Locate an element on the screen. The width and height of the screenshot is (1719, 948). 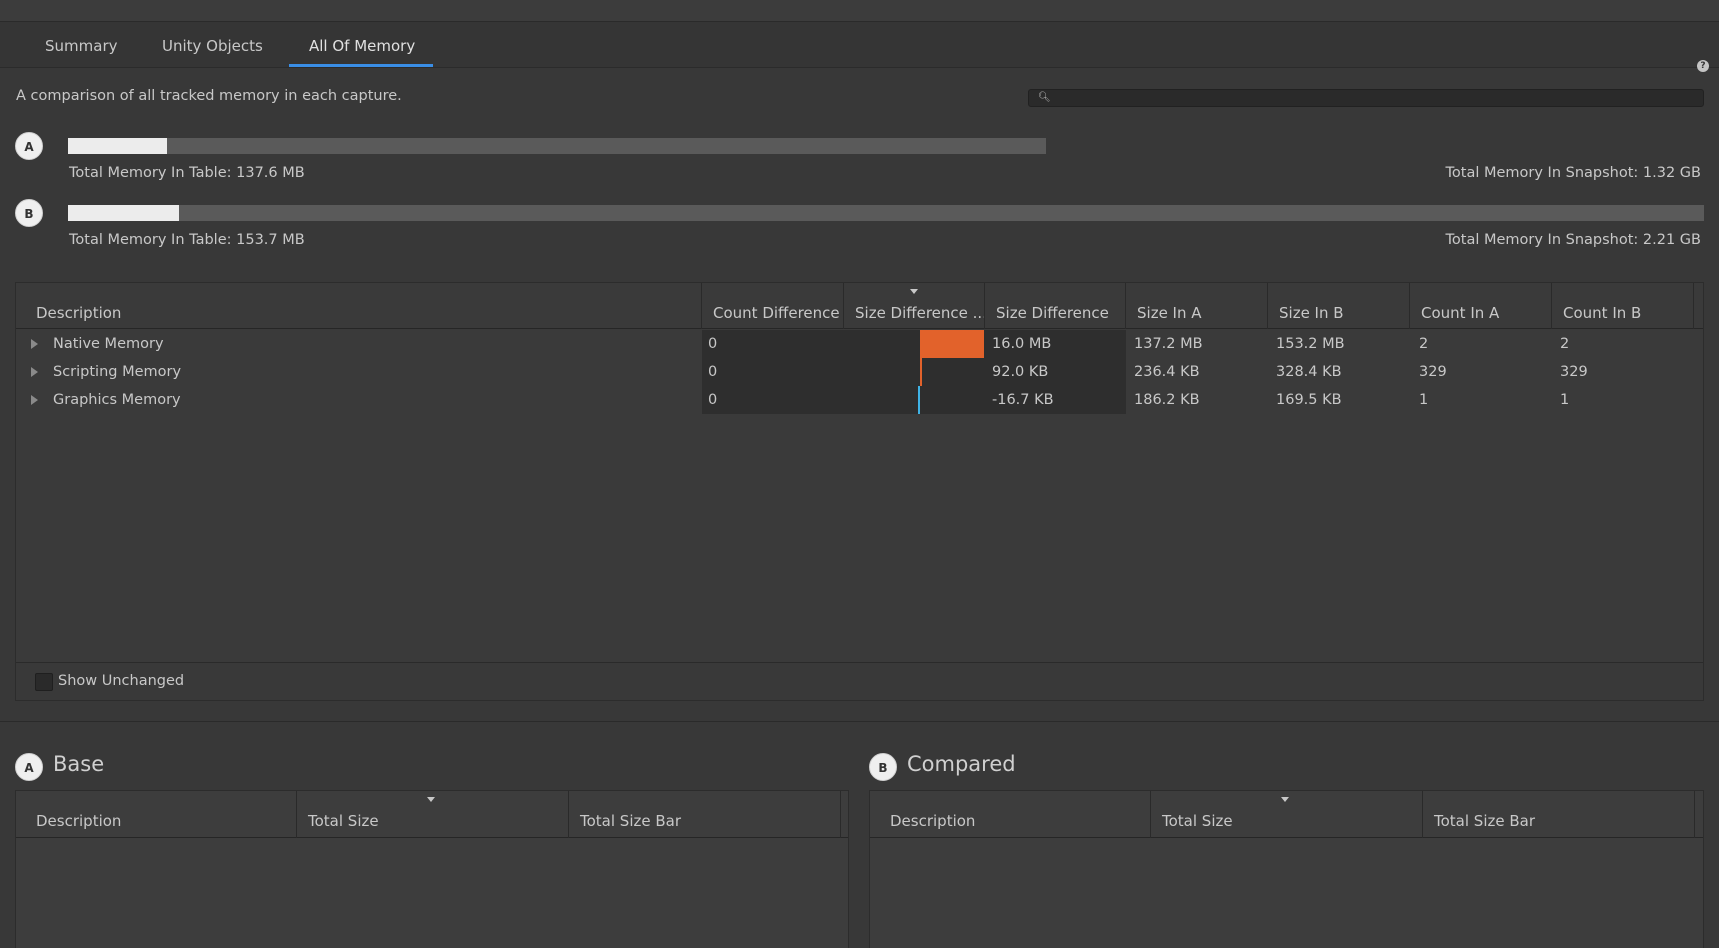
base-column-total-size-bar: Total Size Bar is located at coordinates (705, 814).